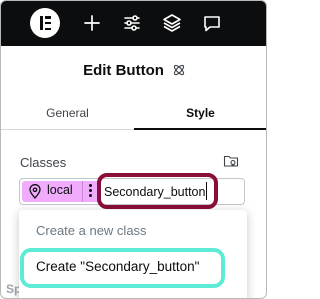 This screenshot has width=320, height=299. I want to click on panel-title: Edit Button, so click(123, 70).